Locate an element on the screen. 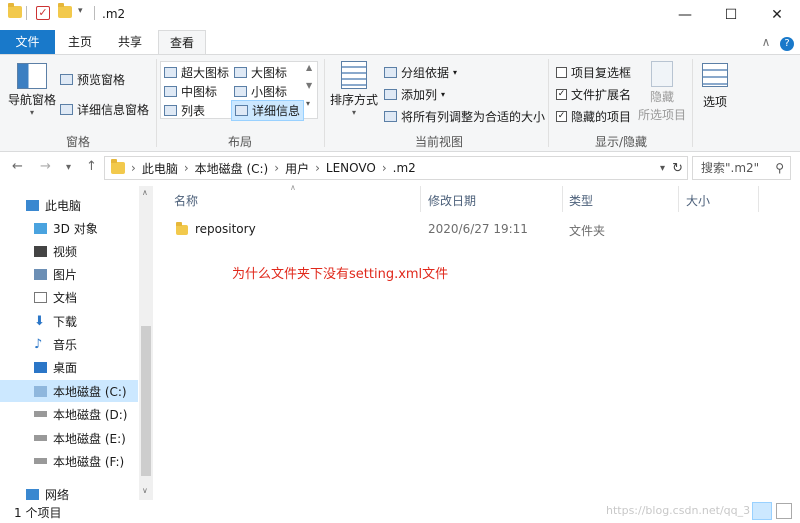 This screenshot has width=800, height=523. large-icons-view-icon is located at coordinates (784, 511).